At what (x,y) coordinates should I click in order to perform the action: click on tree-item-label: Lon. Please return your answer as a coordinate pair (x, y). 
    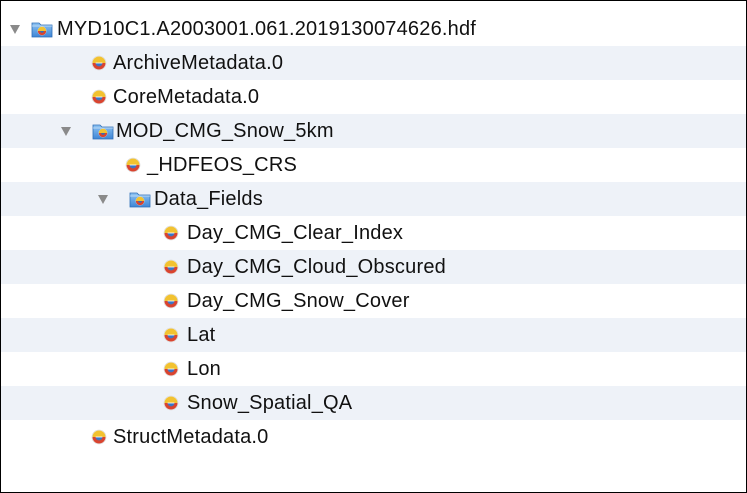
    Looking at the image, I should click on (204, 369).